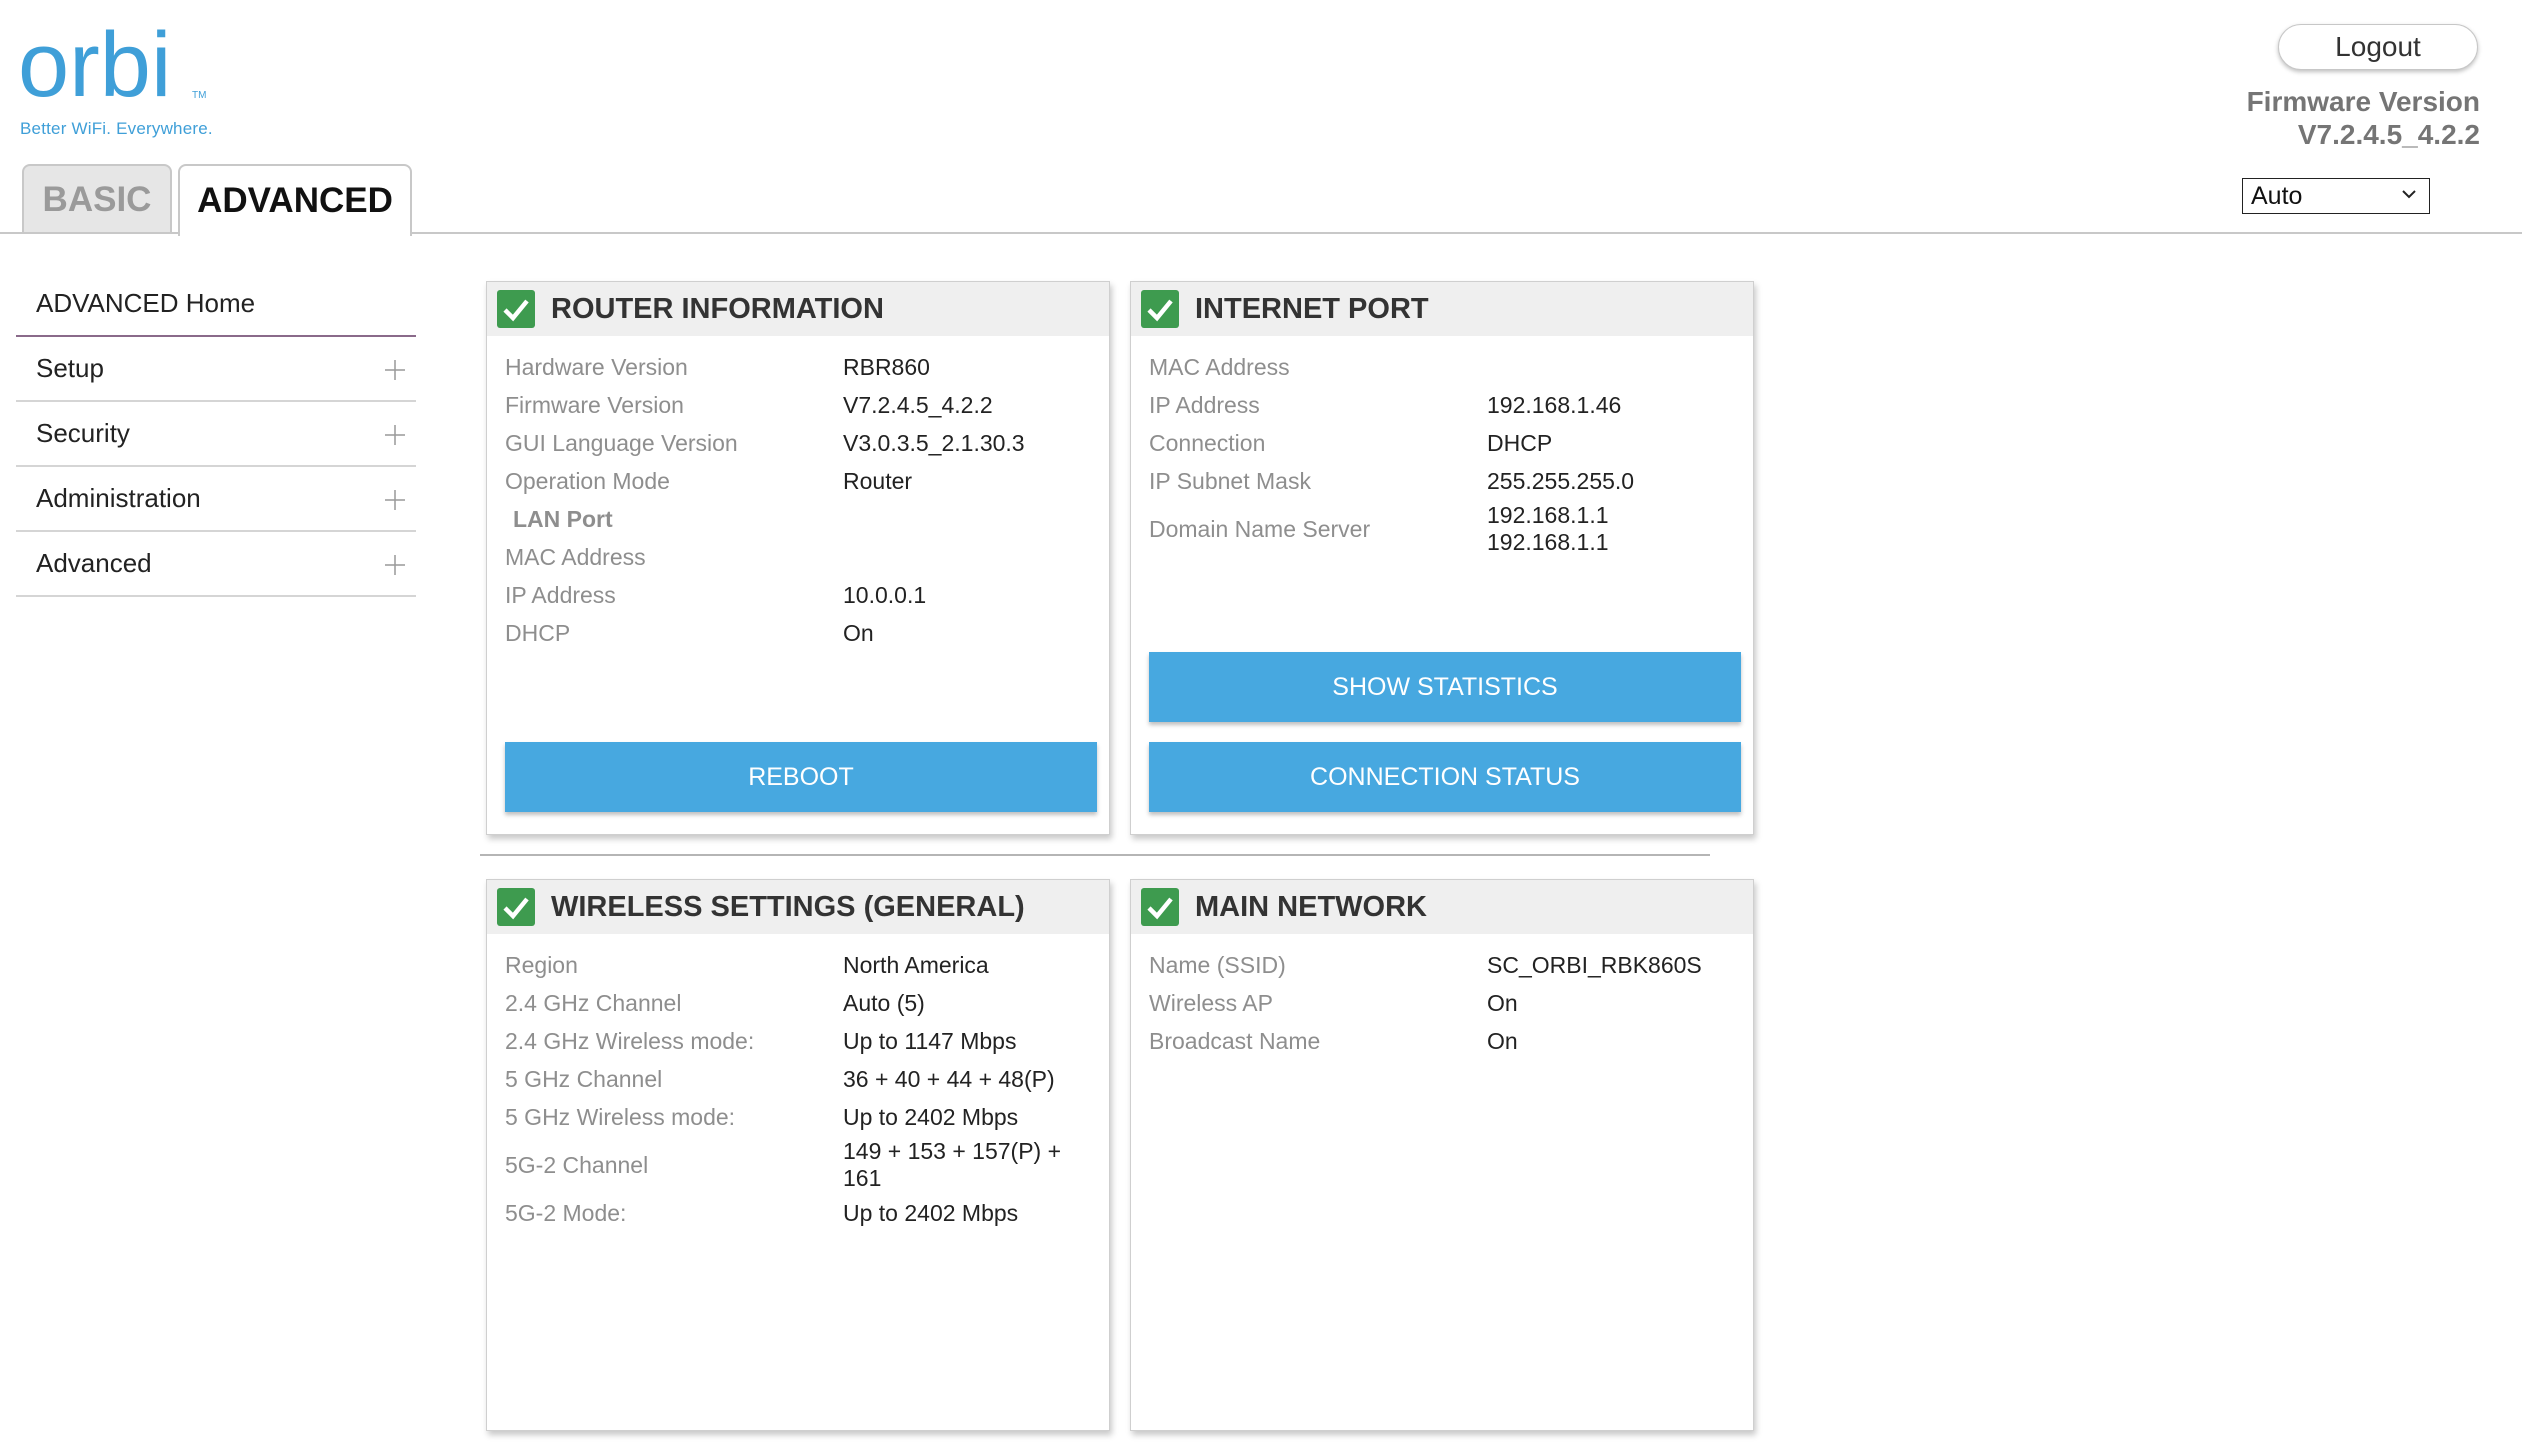 The width and height of the screenshot is (2522, 1444). I want to click on row-label: 2.4 GHz Channel, so click(593, 1002).